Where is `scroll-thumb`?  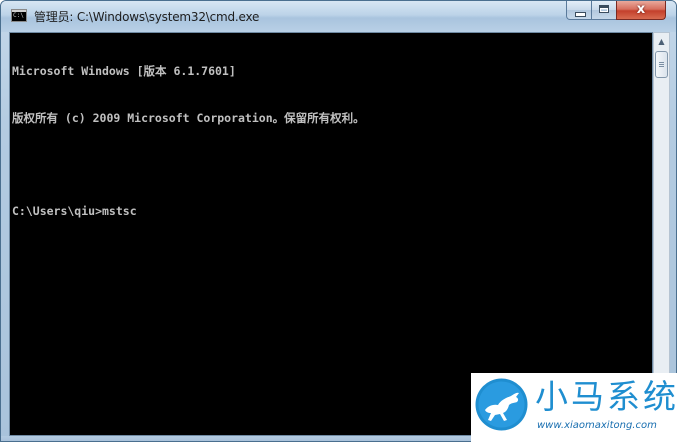
scroll-thumb is located at coordinates (661, 64).